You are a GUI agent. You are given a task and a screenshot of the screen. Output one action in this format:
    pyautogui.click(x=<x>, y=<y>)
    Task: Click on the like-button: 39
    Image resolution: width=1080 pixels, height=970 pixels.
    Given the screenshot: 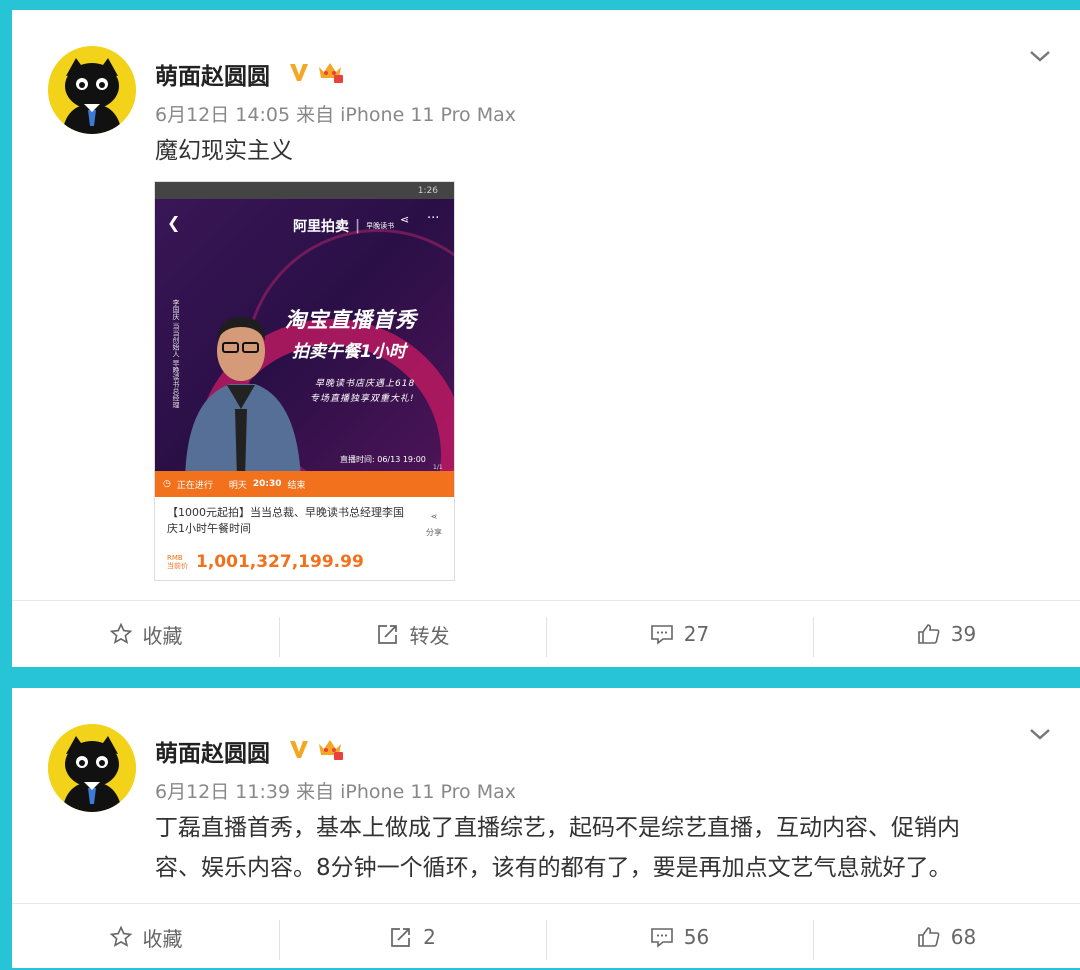 What is the action you would take?
    pyautogui.click(x=946, y=634)
    